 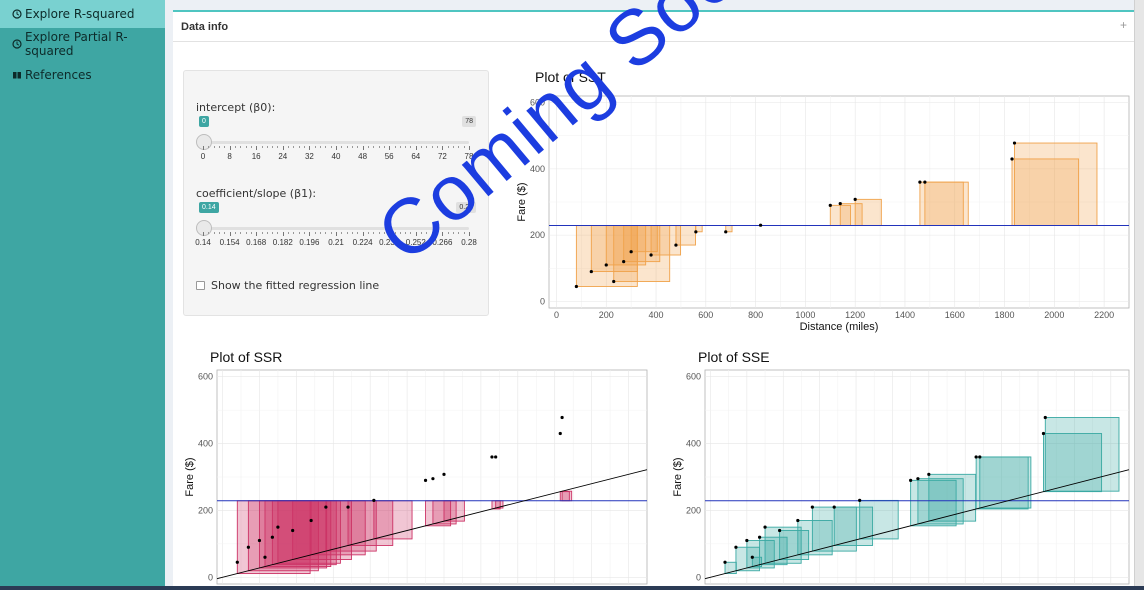 I want to click on sidebar-item-label: References, so click(x=58, y=74).